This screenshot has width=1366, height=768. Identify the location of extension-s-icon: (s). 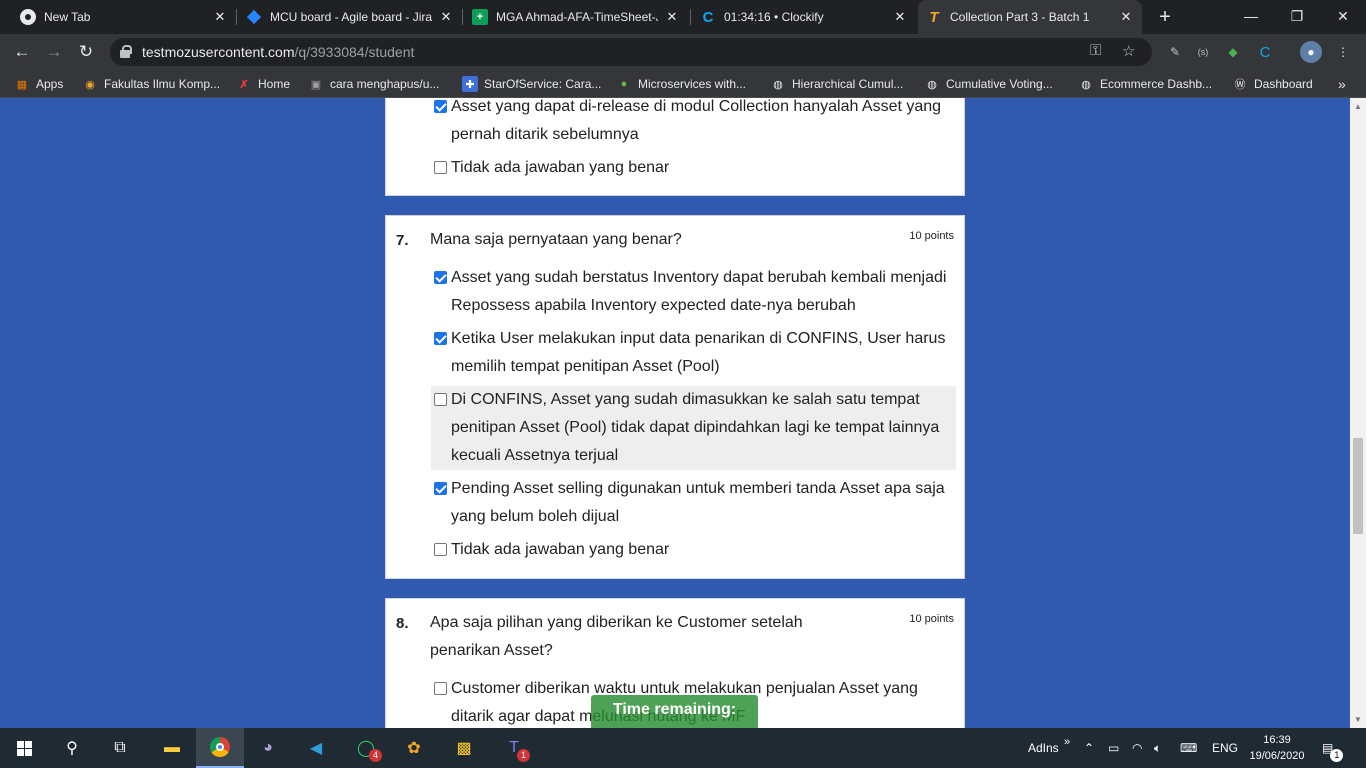
(1203, 52).